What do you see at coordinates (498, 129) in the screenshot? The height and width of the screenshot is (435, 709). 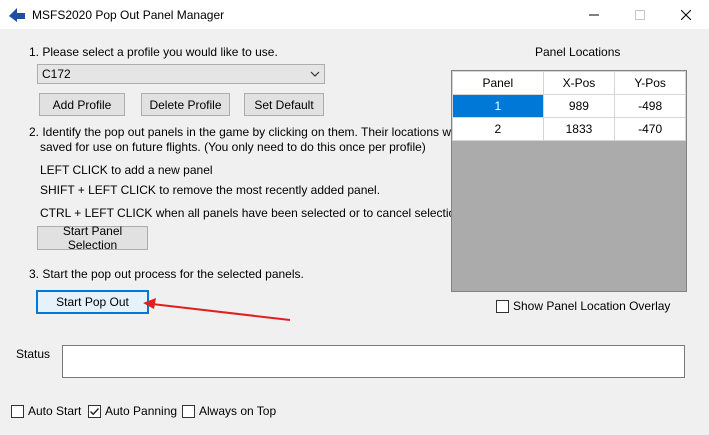 I see `table-cell-panel: 2` at bounding box center [498, 129].